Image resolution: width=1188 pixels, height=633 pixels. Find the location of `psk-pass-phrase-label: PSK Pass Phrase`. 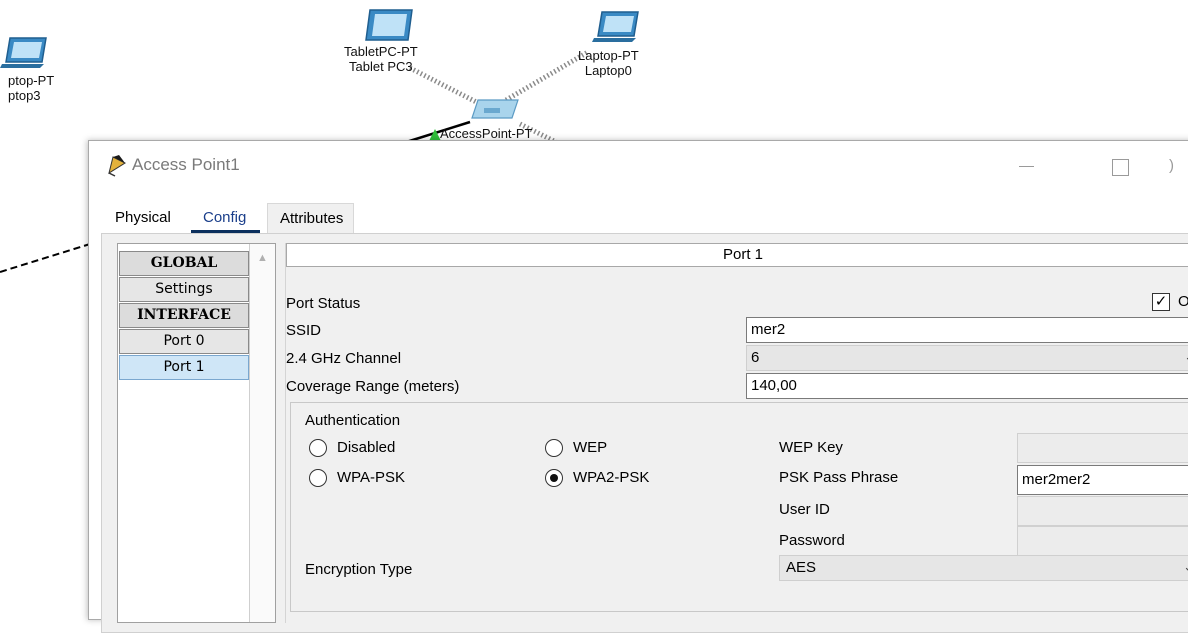

psk-pass-phrase-label: PSK Pass Phrase is located at coordinates (839, 477).